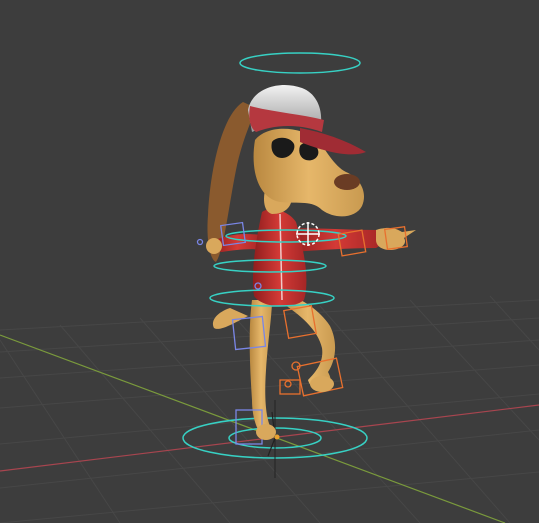 The image size is (539, 523). Describe the element at coordinates (300, 63) in the screenshot. I see `head-halo-control` at that location.